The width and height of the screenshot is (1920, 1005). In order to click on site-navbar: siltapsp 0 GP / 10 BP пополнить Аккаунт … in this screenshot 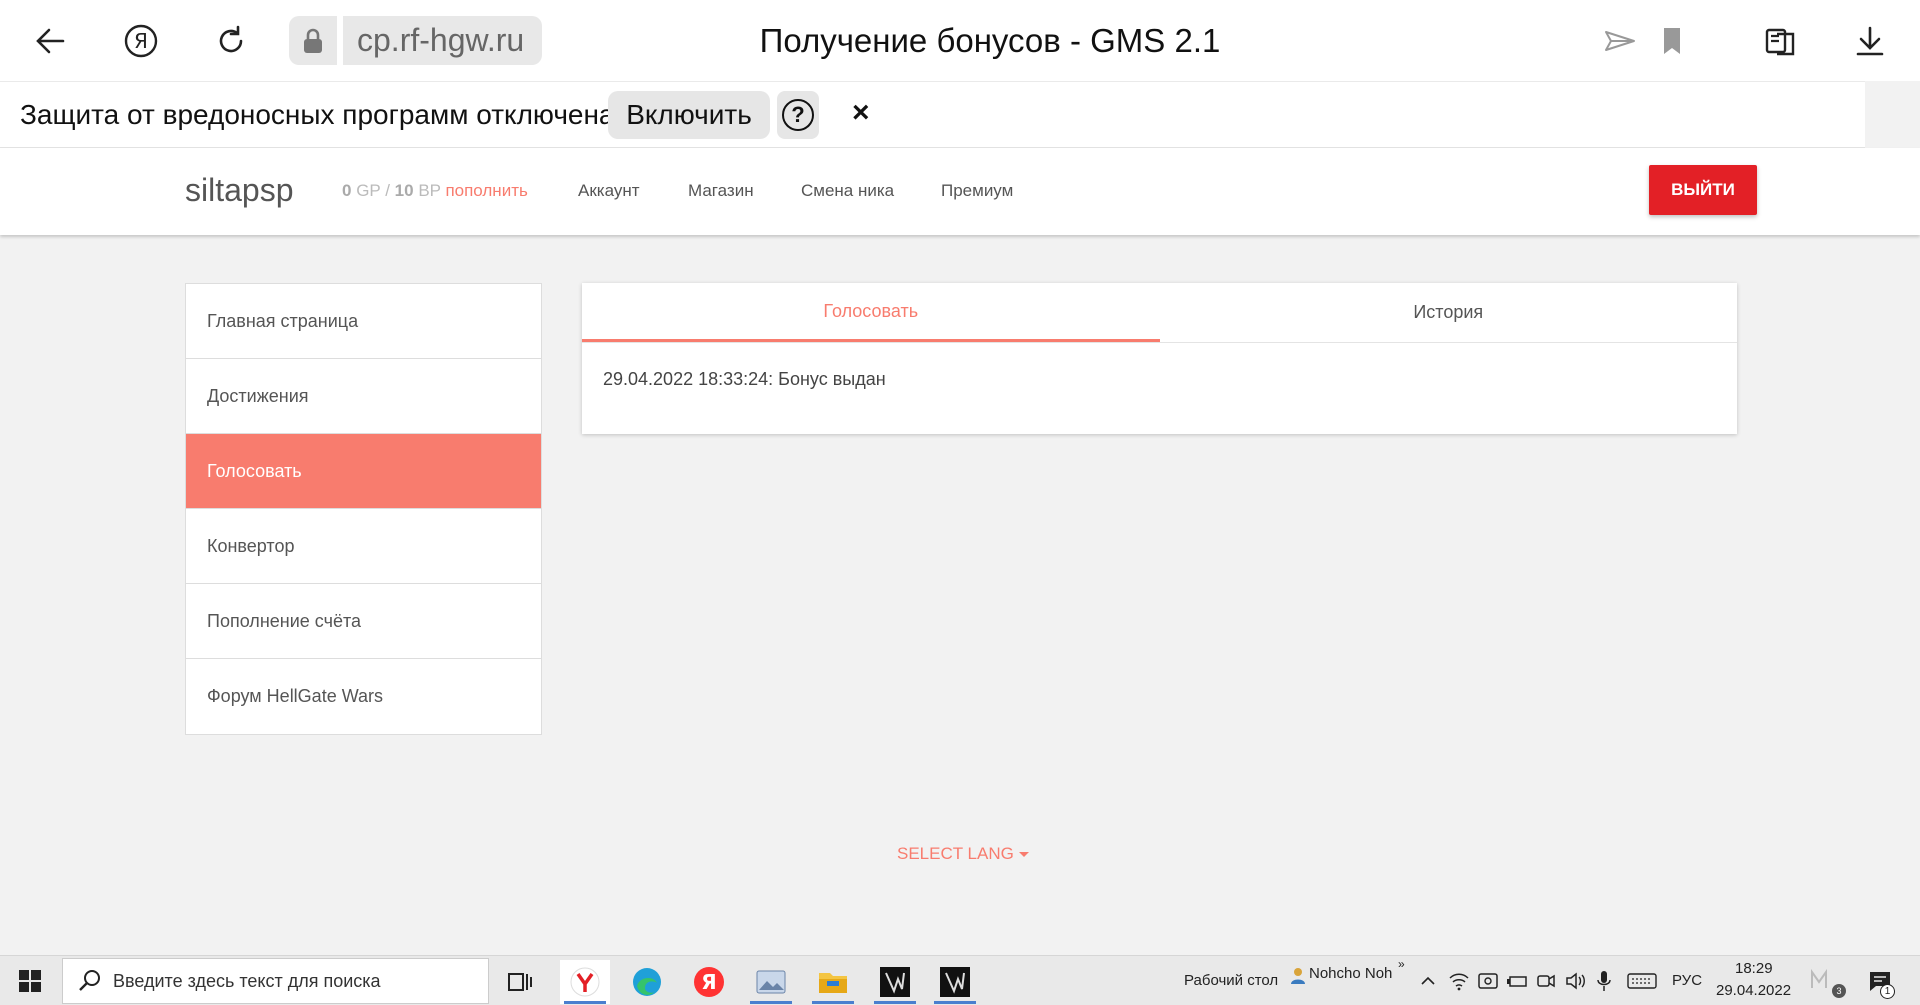, I will do `click(960, 191)`.